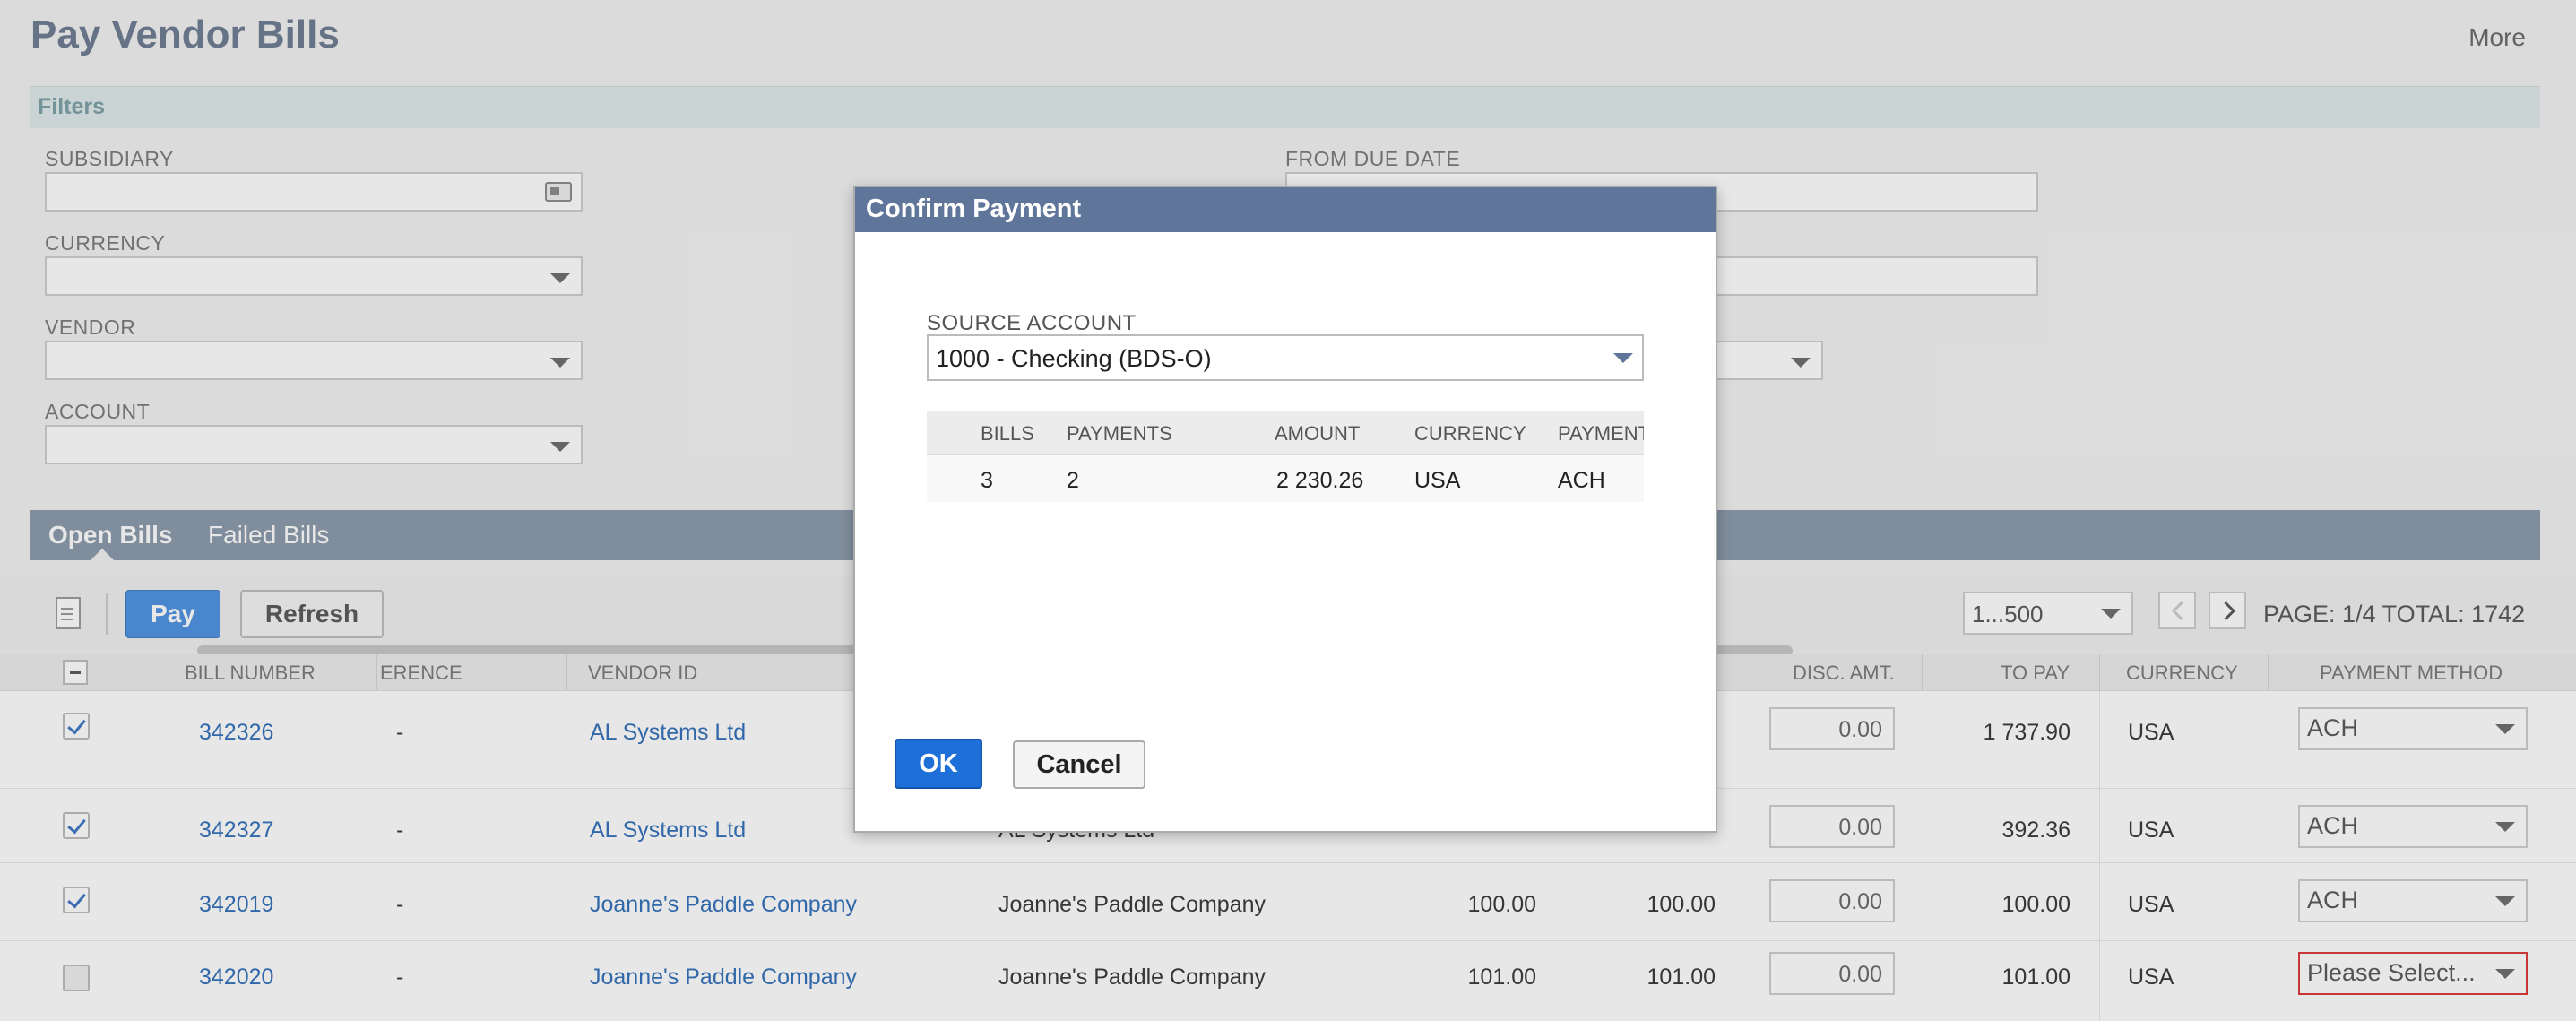  Describe the element at coordinates (1623, 358) in the screenshot. I see `chevron-down-icon` at that location.